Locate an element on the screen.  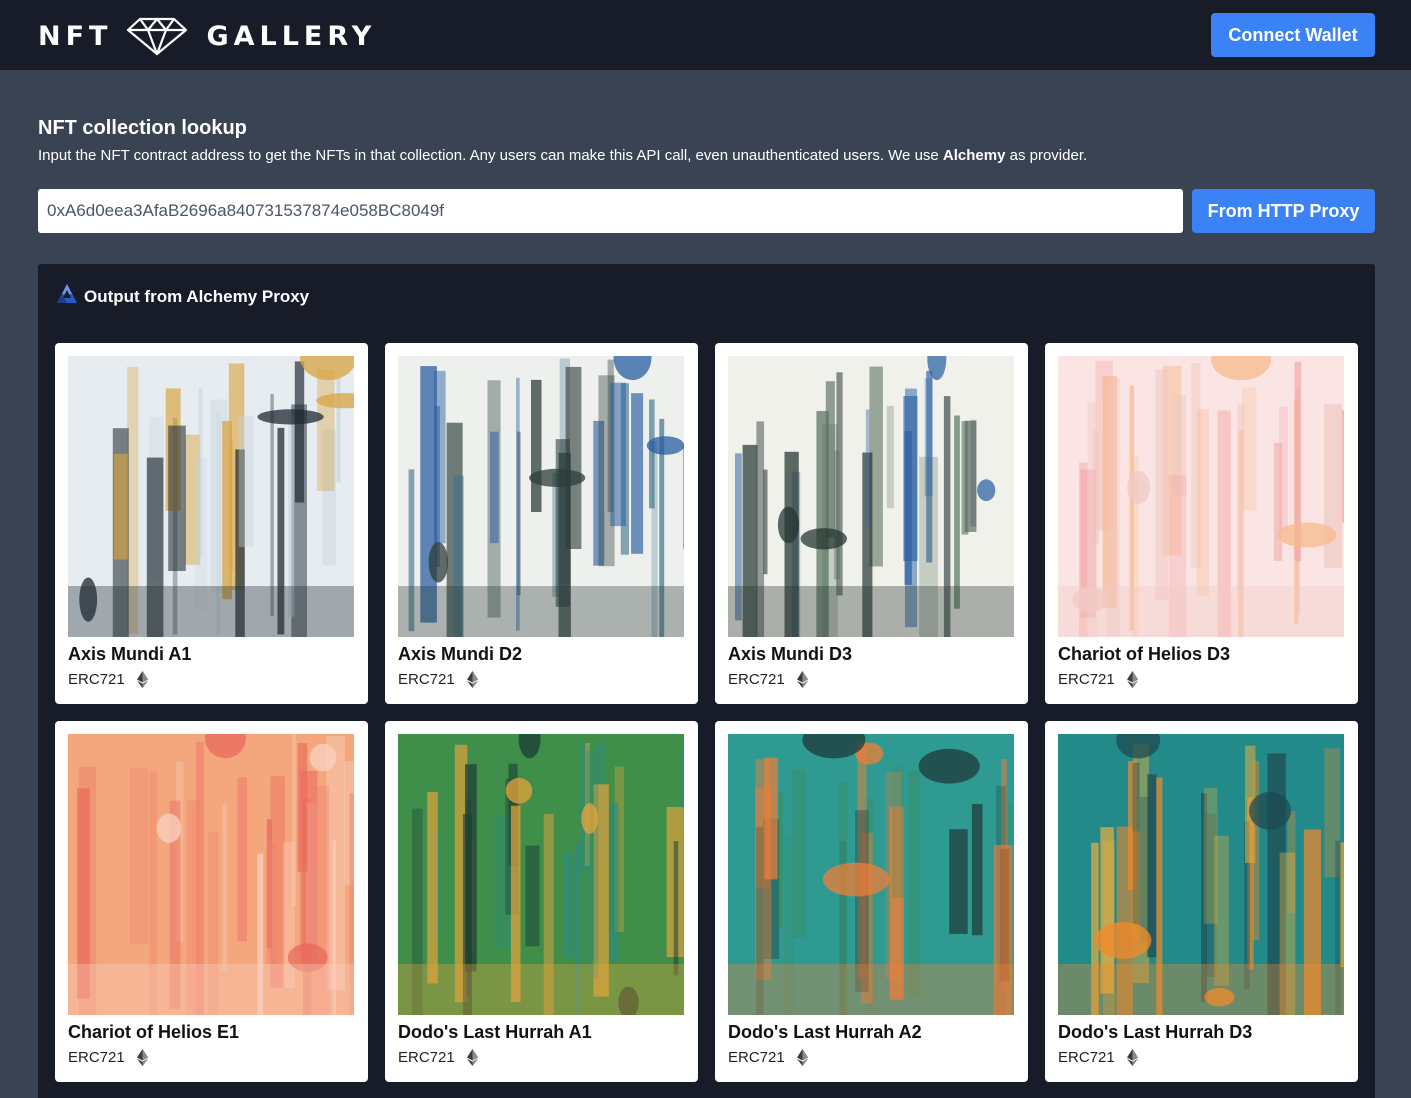
output-header: Output from Alchemy Proxy is located at coordinates (182, 296).